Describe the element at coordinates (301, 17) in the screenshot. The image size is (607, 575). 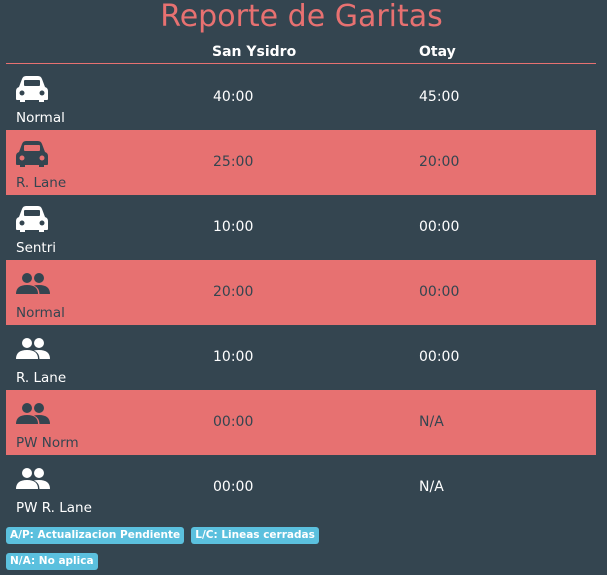
I see `page-title: Reporte de Garitas` at that location.